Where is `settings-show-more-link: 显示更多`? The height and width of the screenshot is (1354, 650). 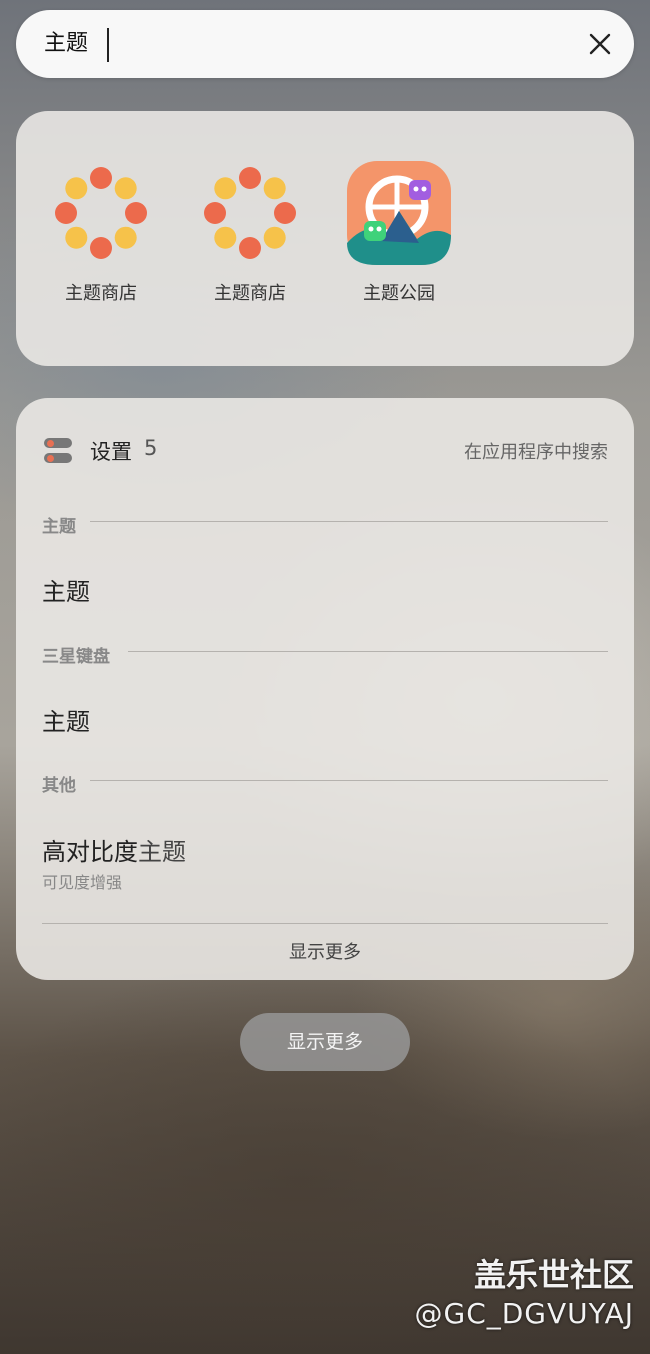
settings-show-more-link: 显示更多 is located at coordinates (325, 951).